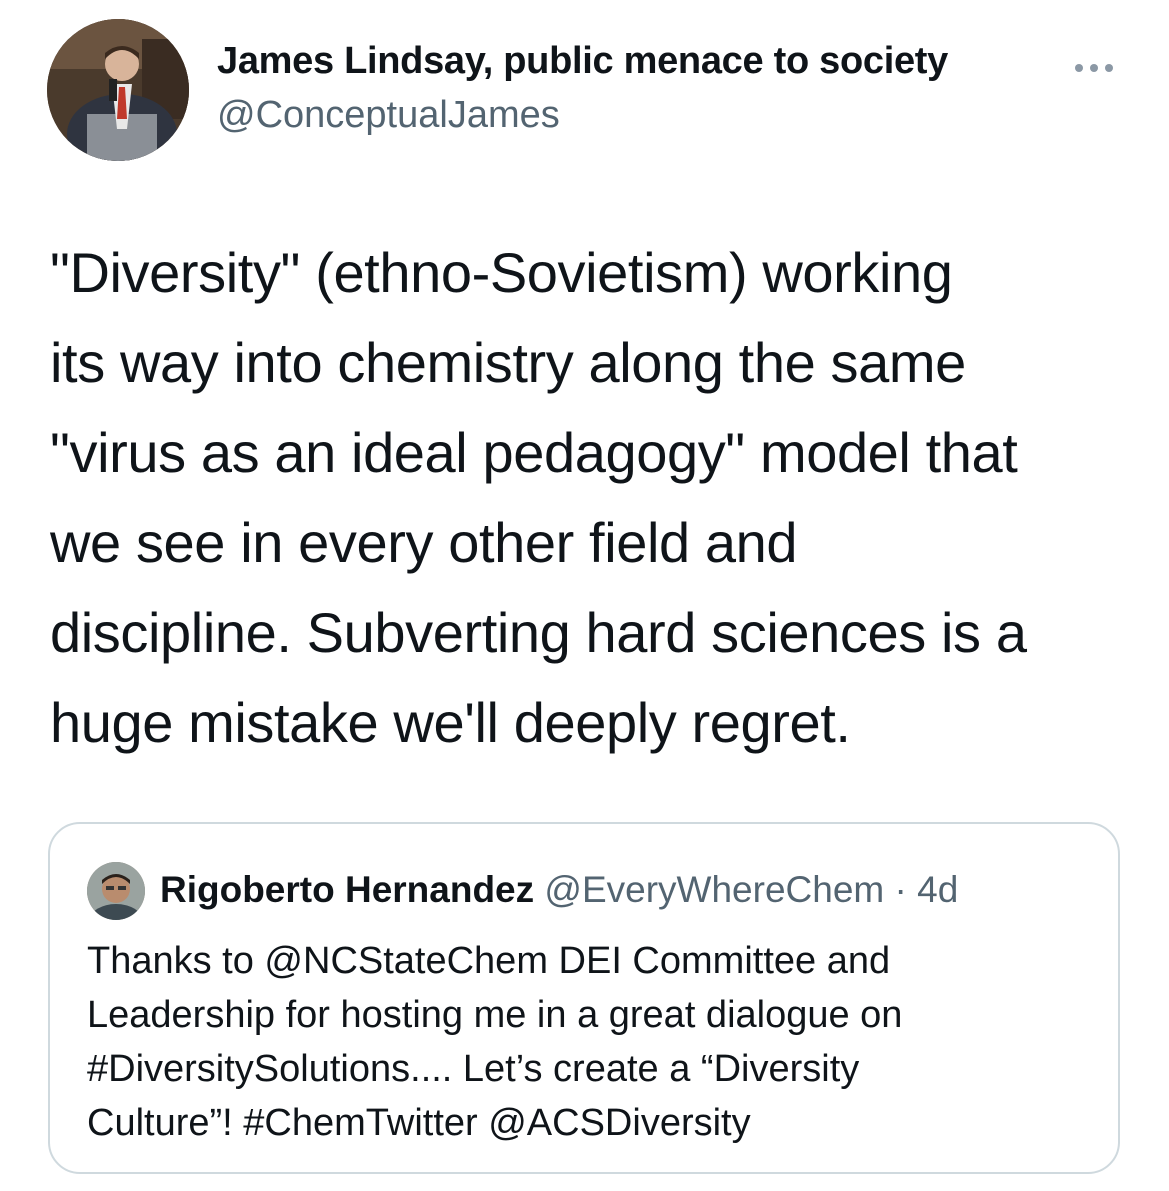  I want to click on author-avatar, so click(118, 90).